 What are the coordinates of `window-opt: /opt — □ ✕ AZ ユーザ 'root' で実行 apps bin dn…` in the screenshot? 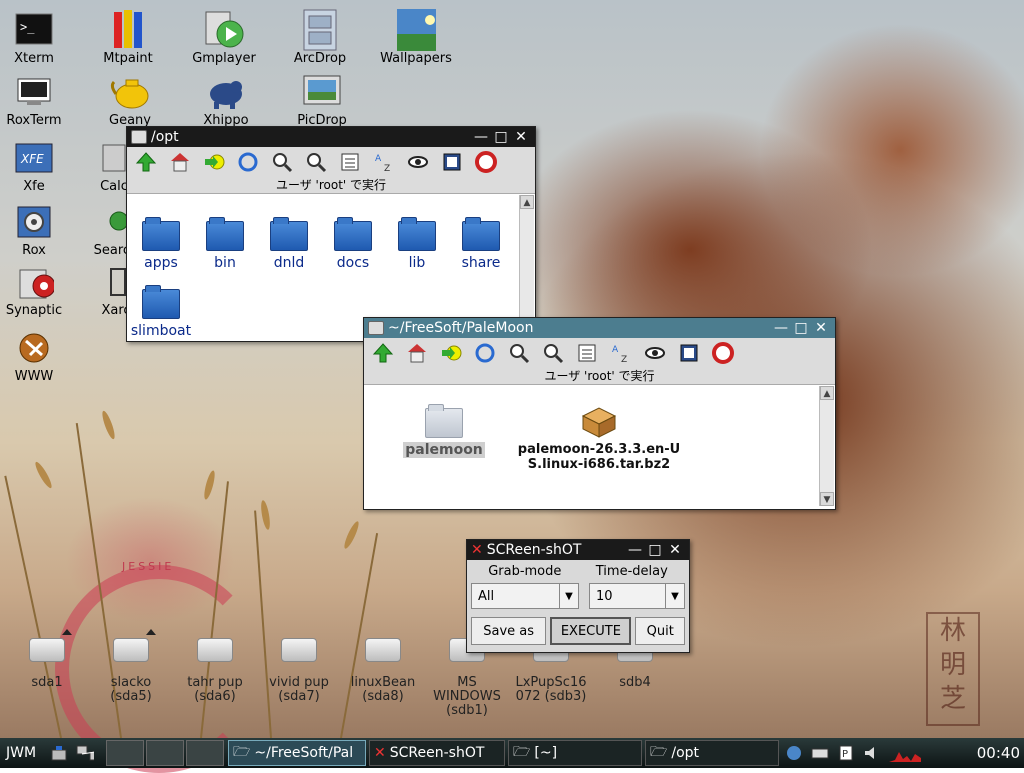 It's located at (331, 234).